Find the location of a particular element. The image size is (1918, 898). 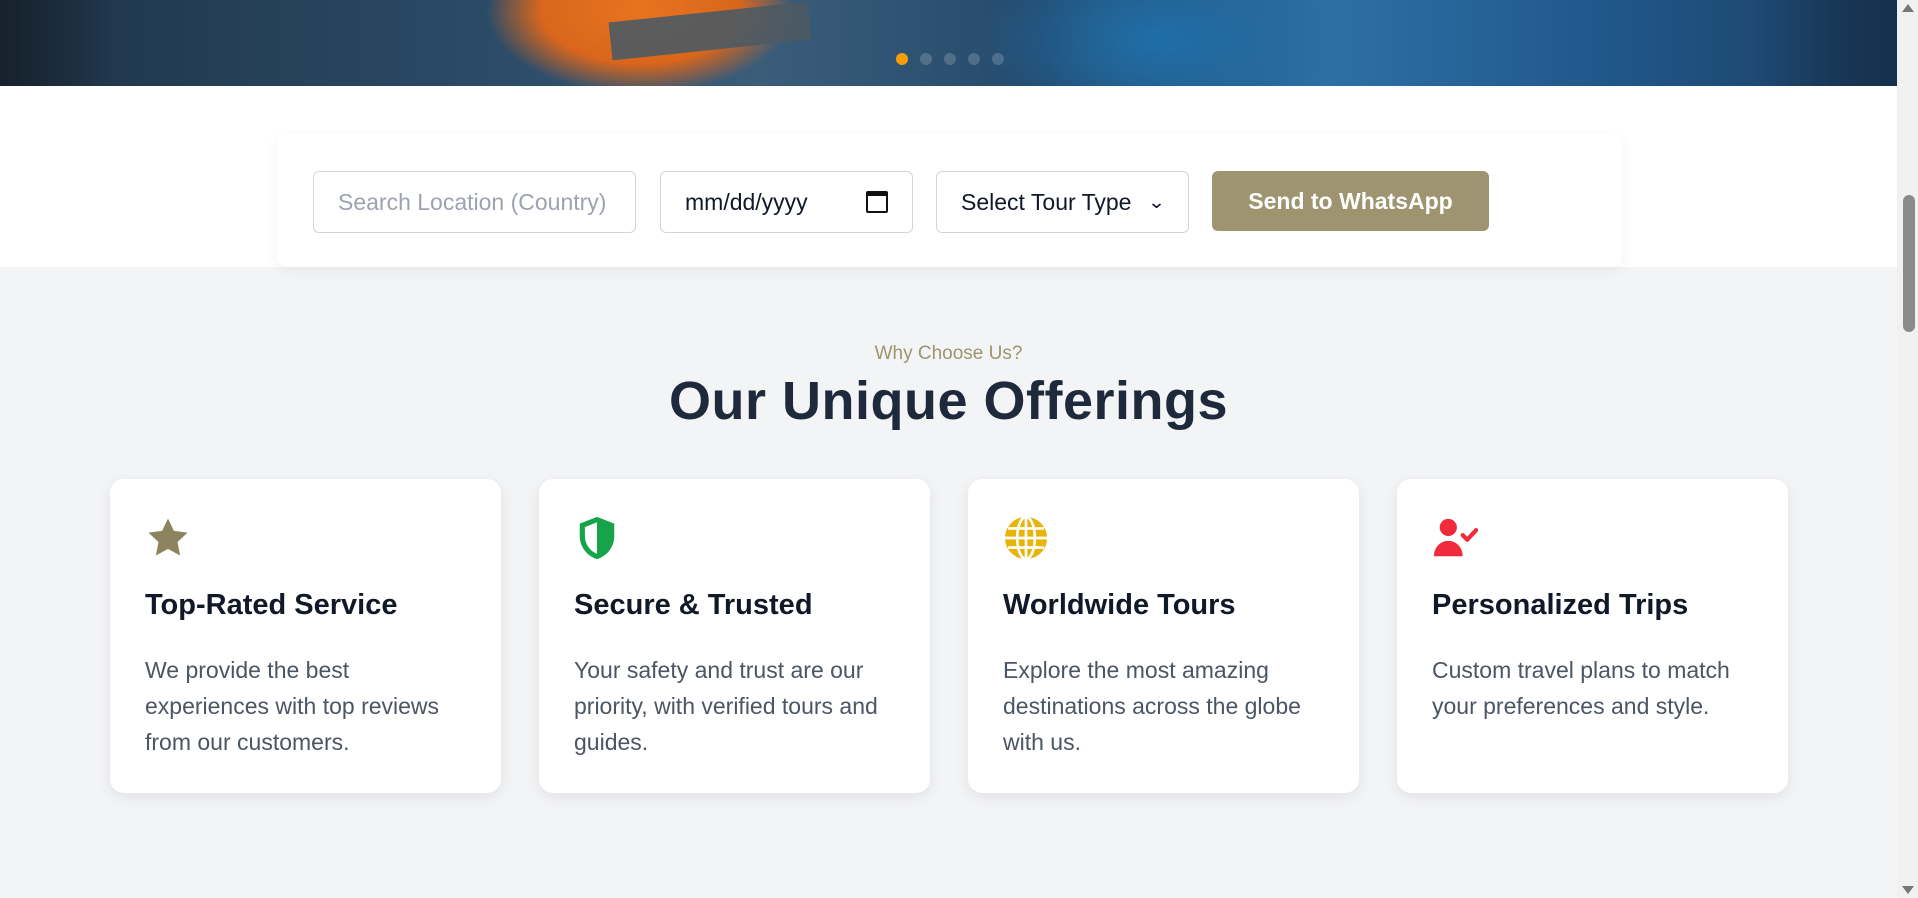

chevron-down-icon: ⌄ is located at coordinates (1156, 201).